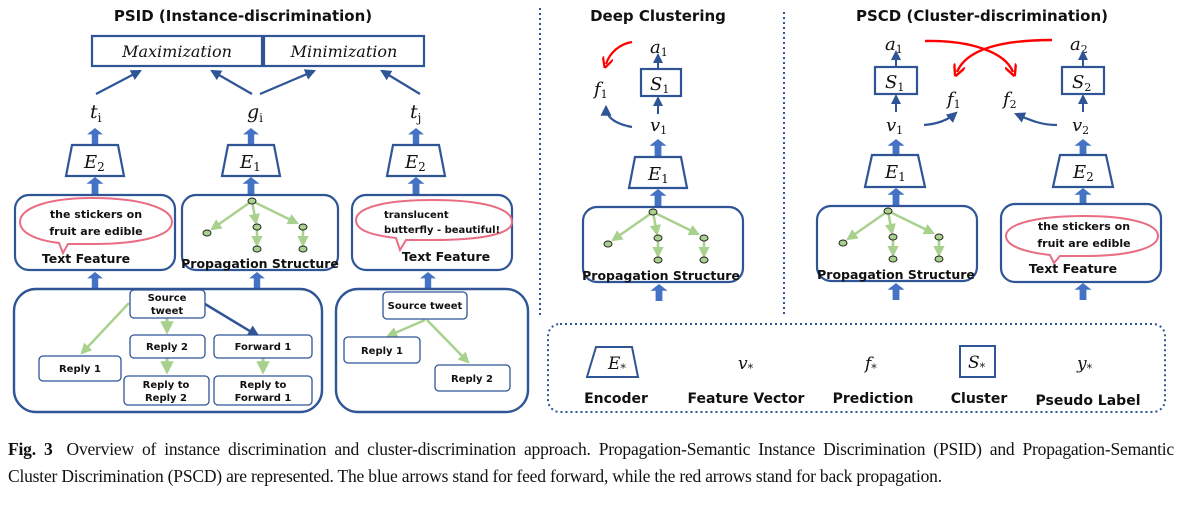 This screenshot has height=531, width=1181. I want to click on bubble-text: translucent, so click(416, 215).